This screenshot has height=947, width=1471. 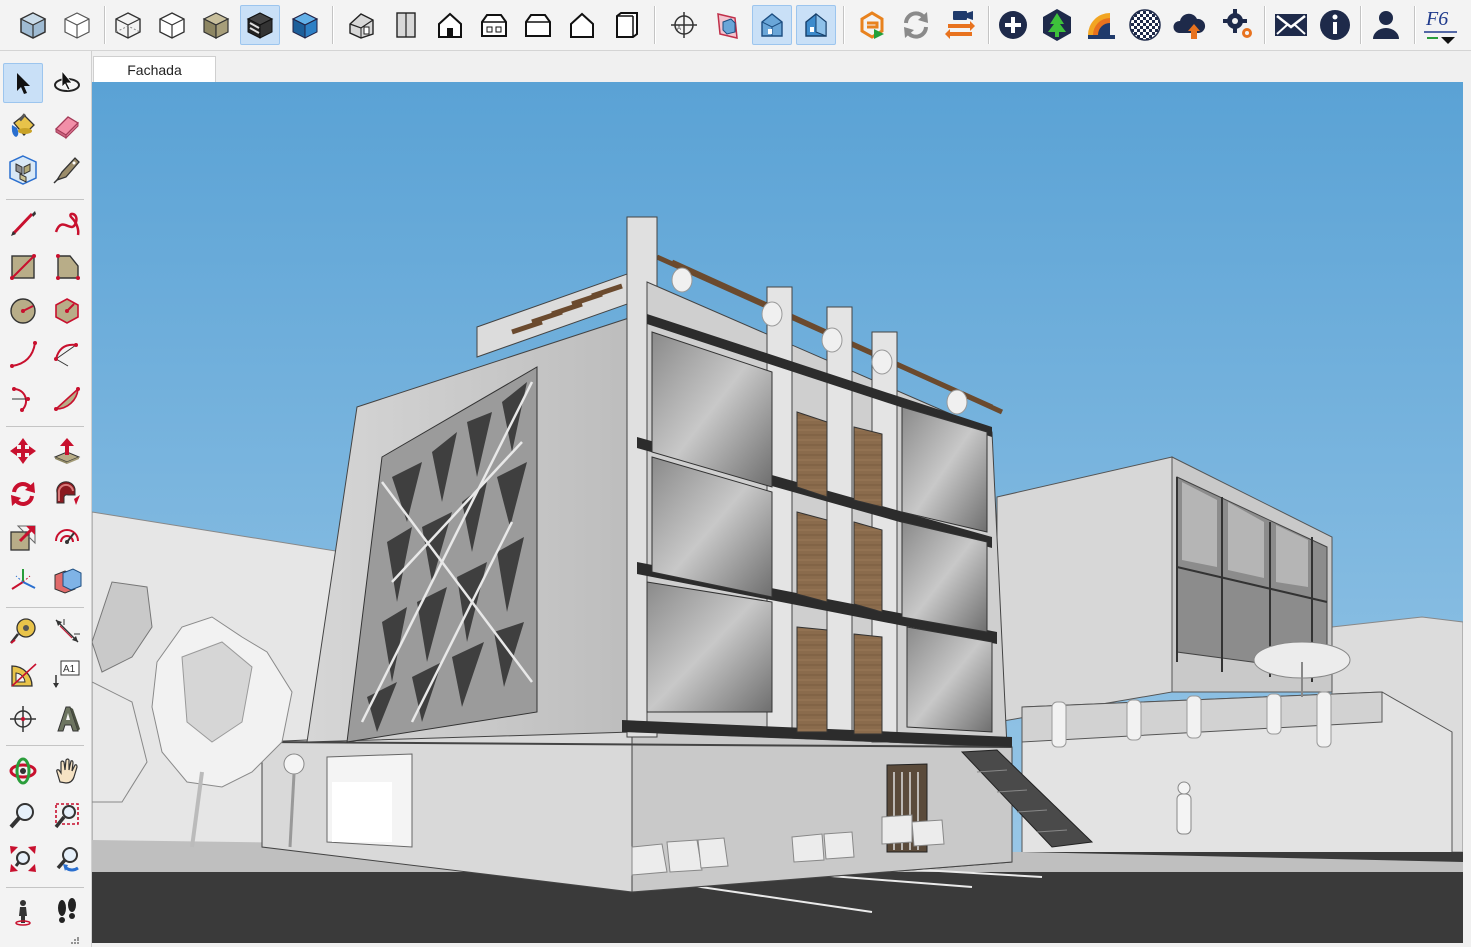 What do you see at coordinates (23, 223) in the screenshot?
I see `pencil-line-button` at bounding box center [23, 223].